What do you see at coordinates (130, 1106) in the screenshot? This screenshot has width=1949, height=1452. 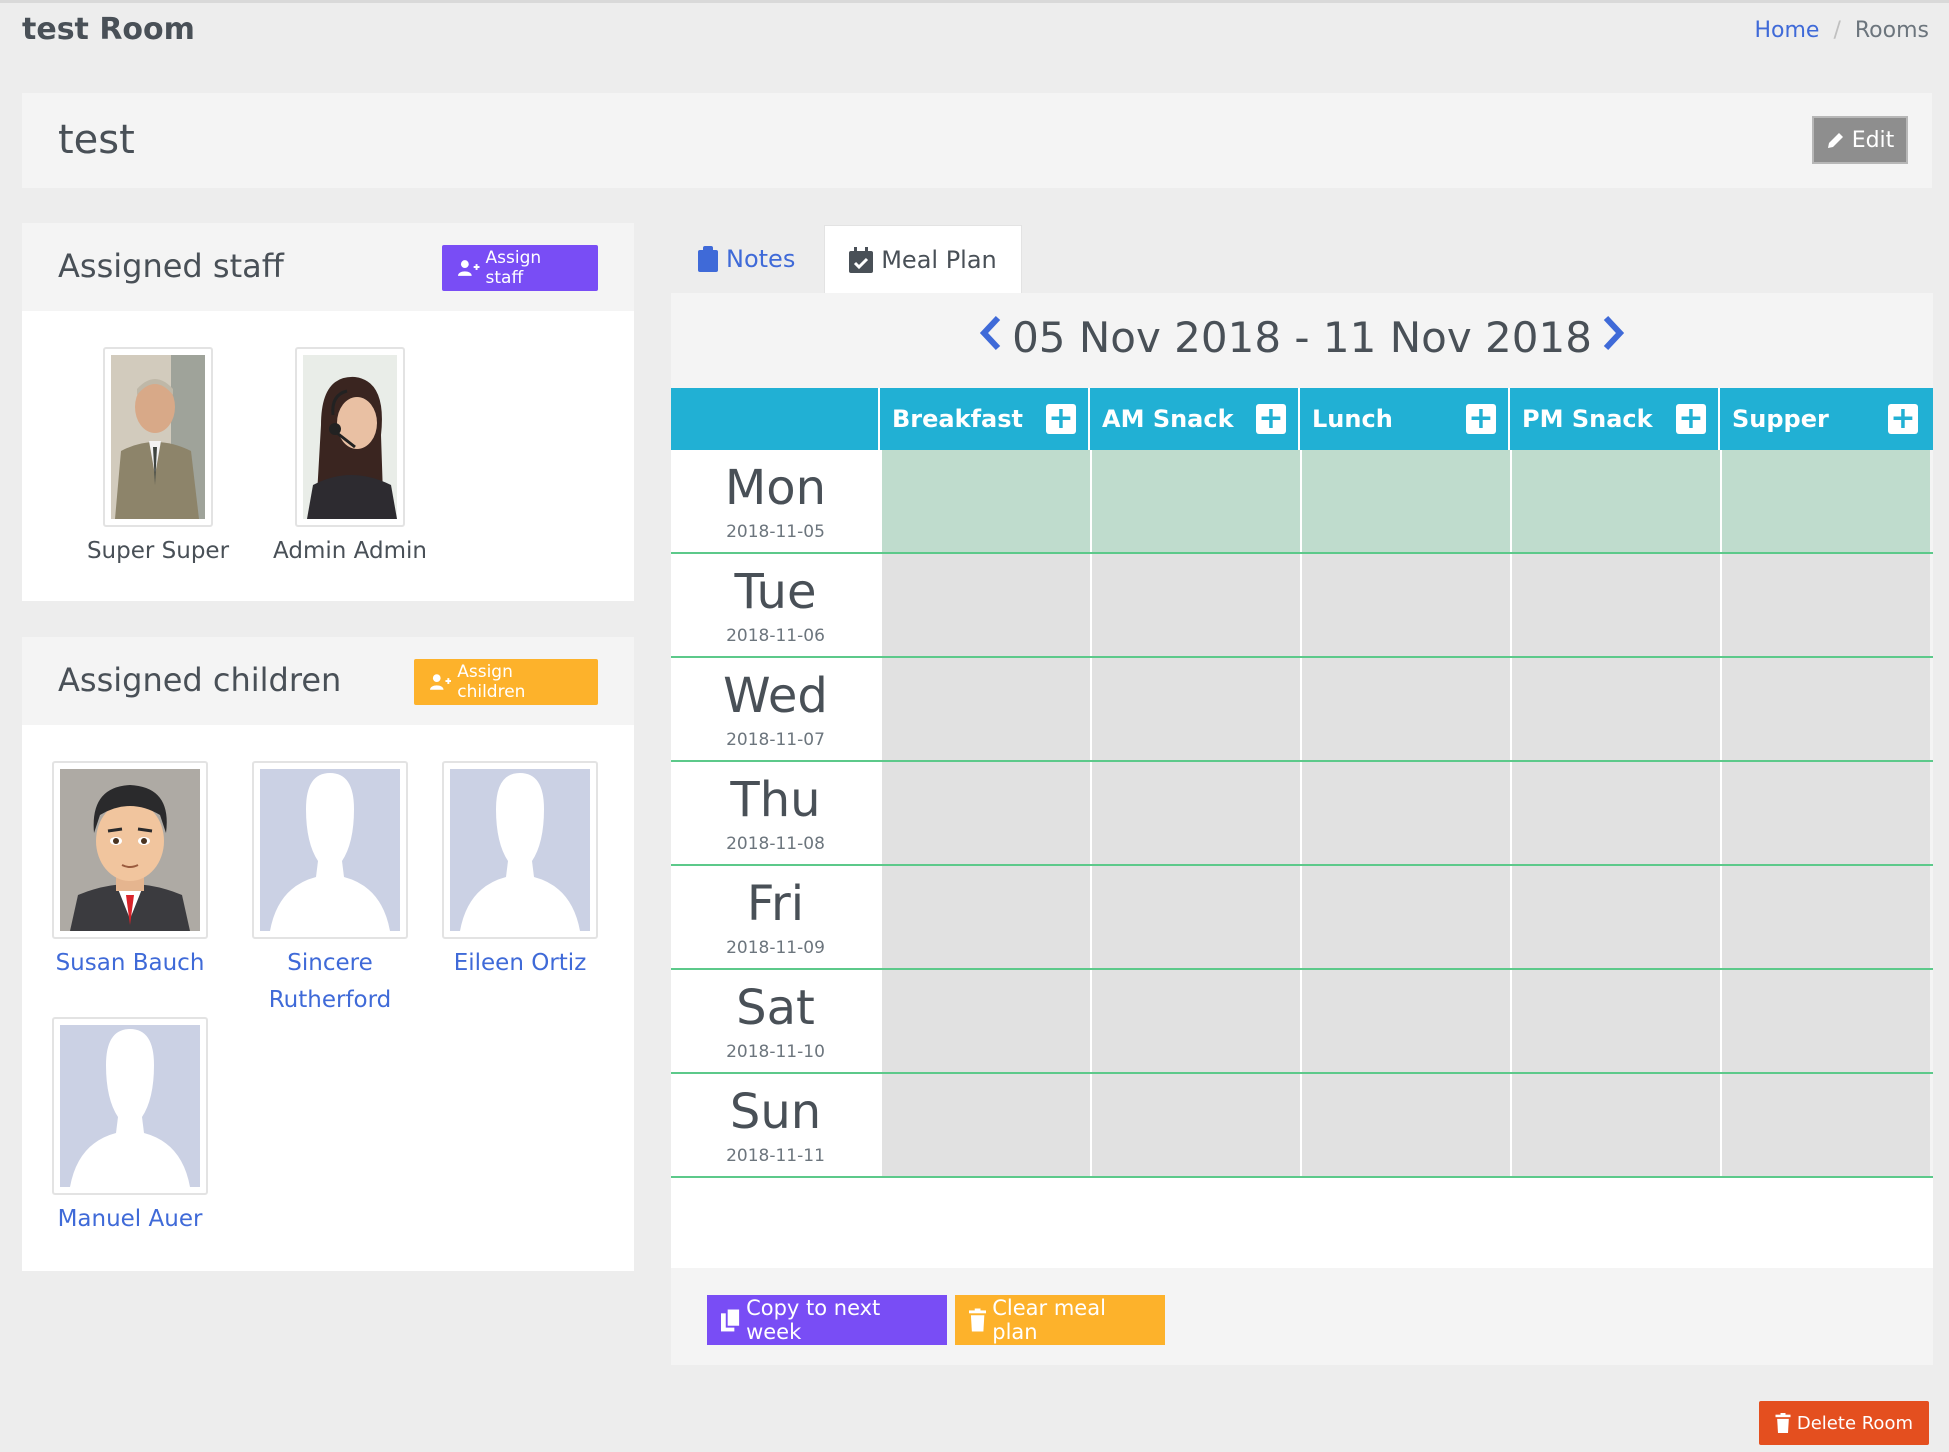 I see `silhouette-placeholder` at bounding box center [130, 1106].